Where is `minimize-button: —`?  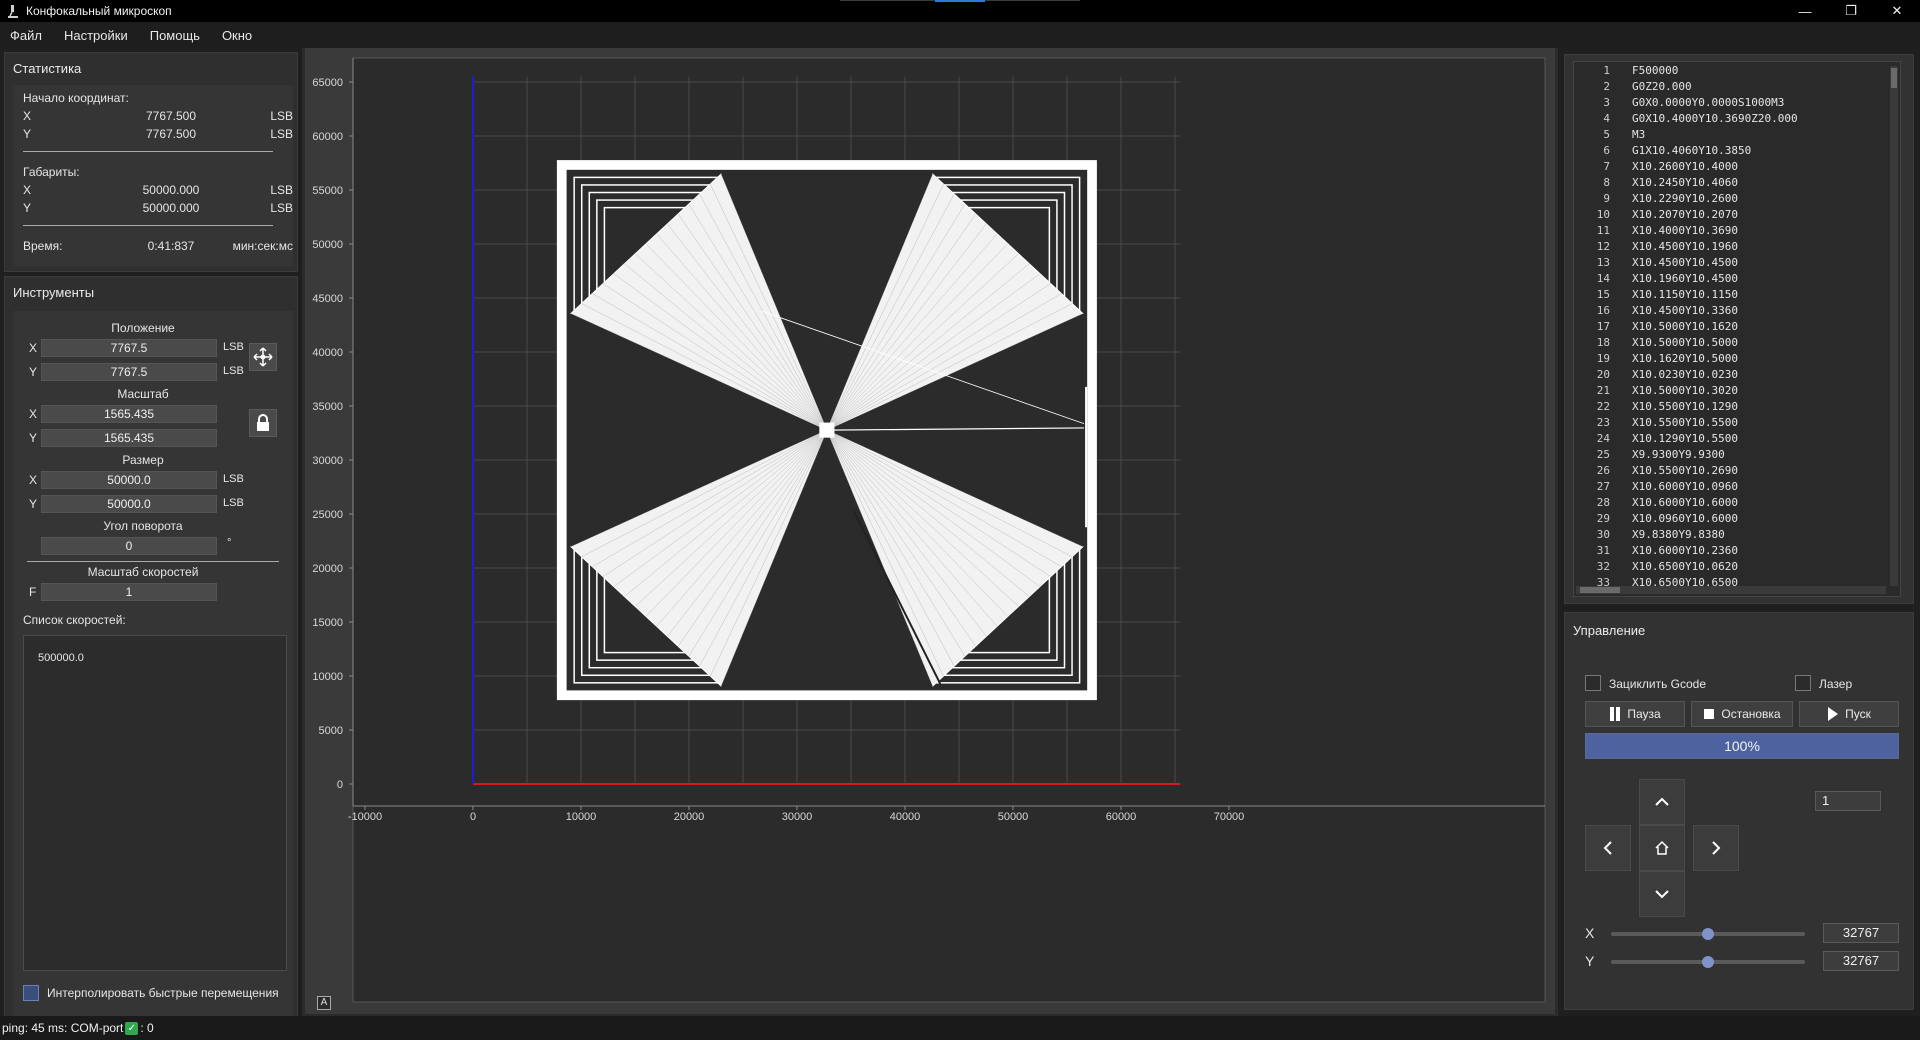 minimize-button: — is located at coordinates (1805, 11).